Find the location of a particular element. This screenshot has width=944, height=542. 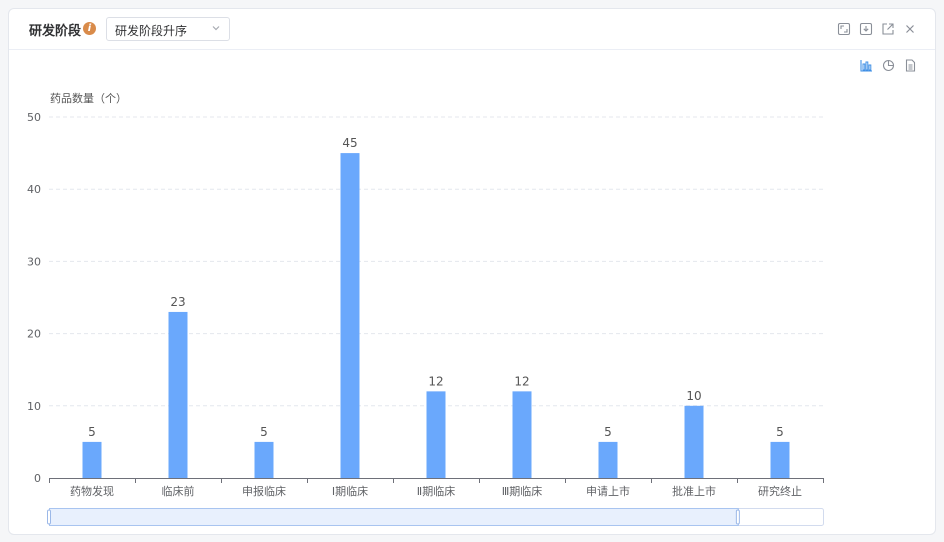

x-tick-label: 研究终止 is located at coordinates (780, 491).